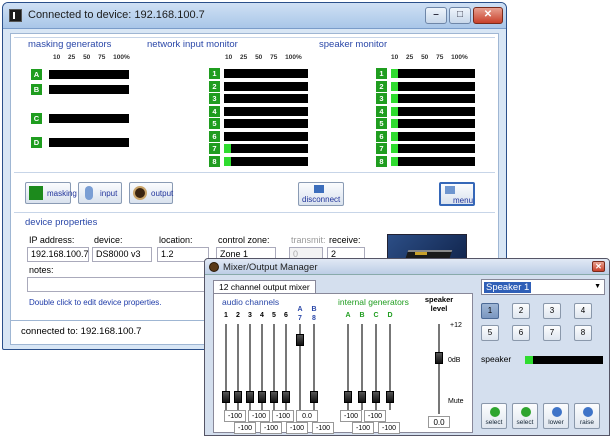 Image resolution: width=610 pixels, height=436 pixels. I want to click on masking-meter-row: B, so click(81, 89).